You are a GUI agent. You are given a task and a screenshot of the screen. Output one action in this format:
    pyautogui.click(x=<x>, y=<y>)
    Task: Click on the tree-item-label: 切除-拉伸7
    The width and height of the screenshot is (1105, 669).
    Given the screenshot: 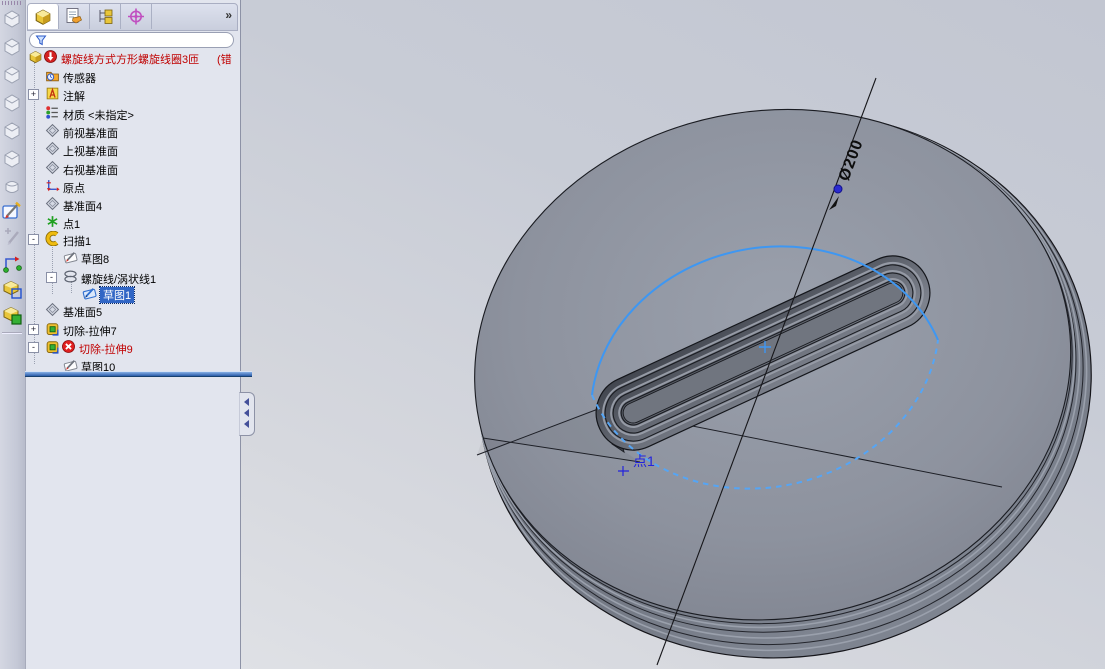 What is the action you would take?
    pyautogui.click(x=90, y=331)
    